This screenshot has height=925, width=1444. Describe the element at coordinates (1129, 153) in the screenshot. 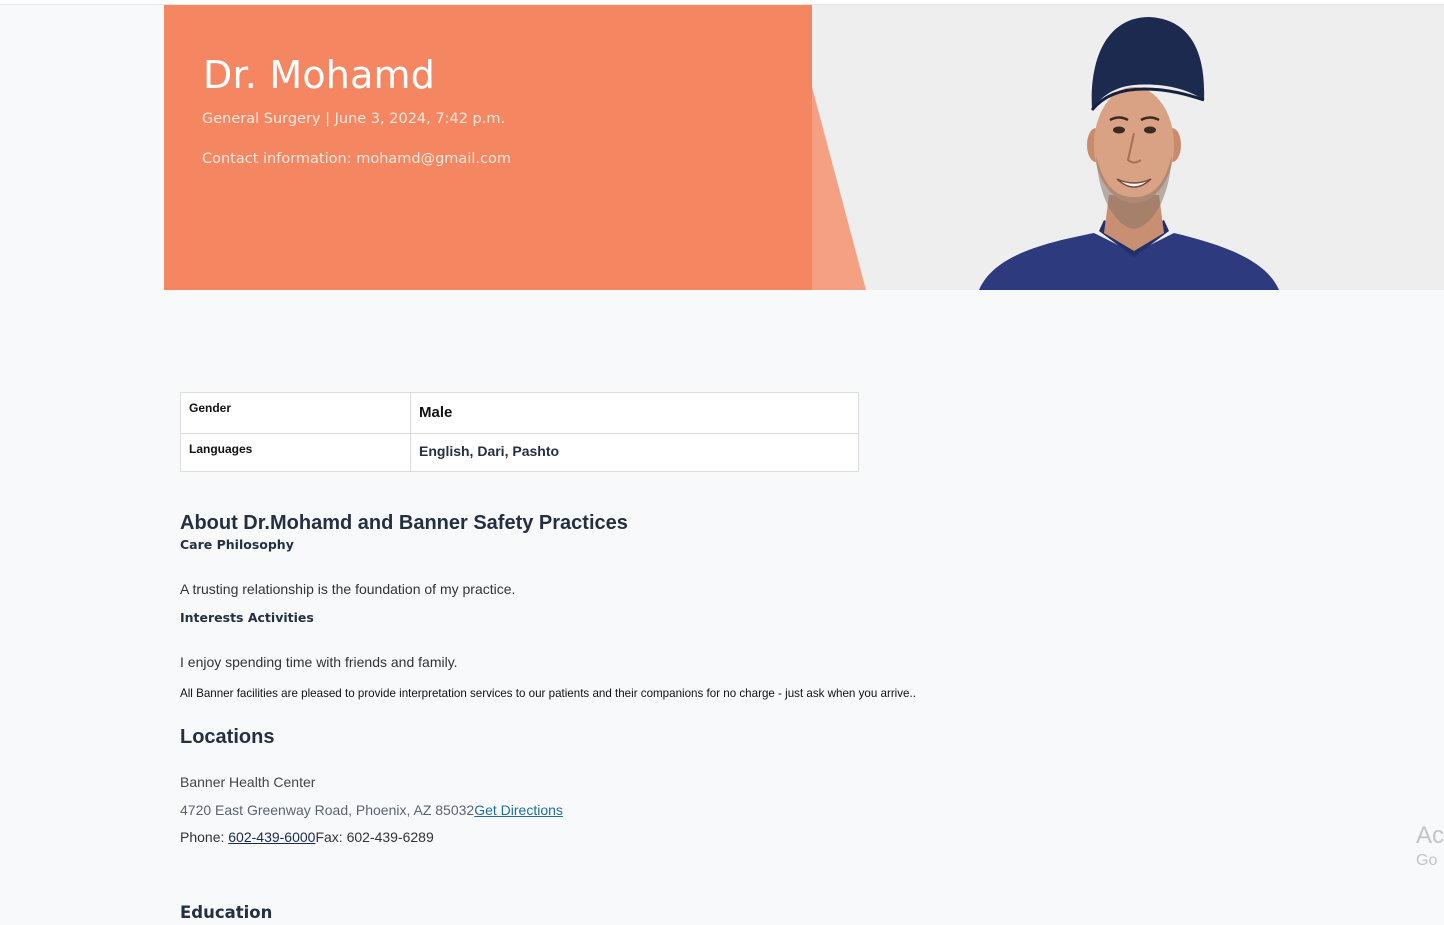

I see `doctor-portrait` at that location.